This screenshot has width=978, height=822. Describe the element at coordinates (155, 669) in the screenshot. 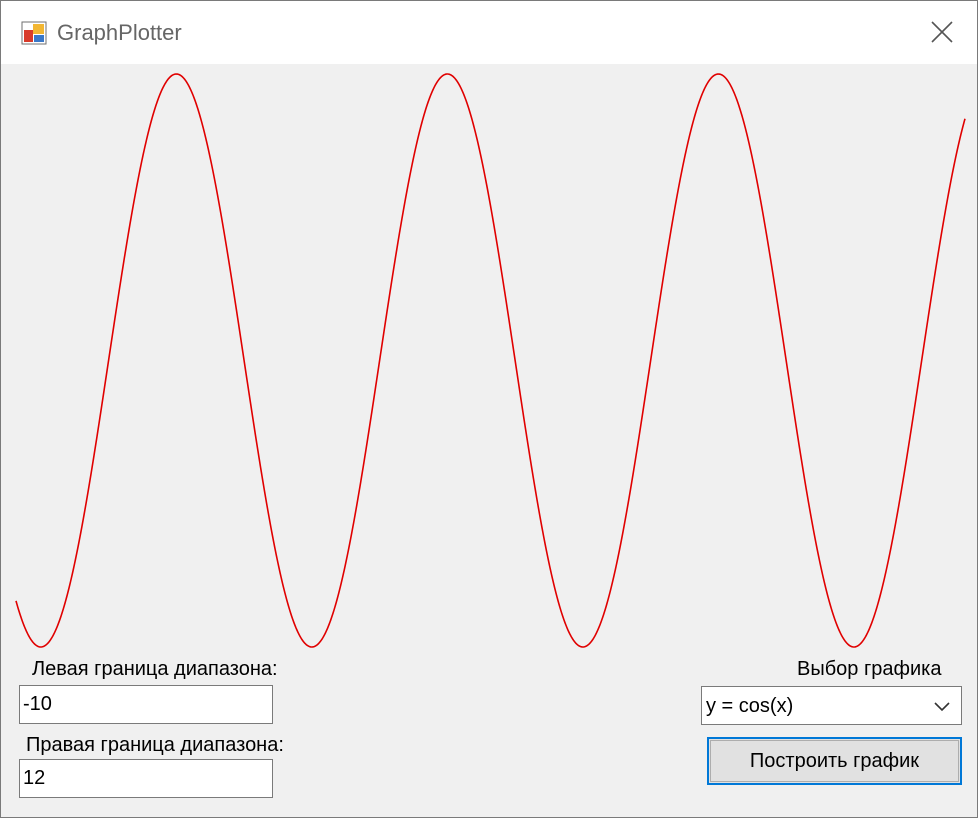

I see `left-bound-label: Левая граница диапазона:` at that location.